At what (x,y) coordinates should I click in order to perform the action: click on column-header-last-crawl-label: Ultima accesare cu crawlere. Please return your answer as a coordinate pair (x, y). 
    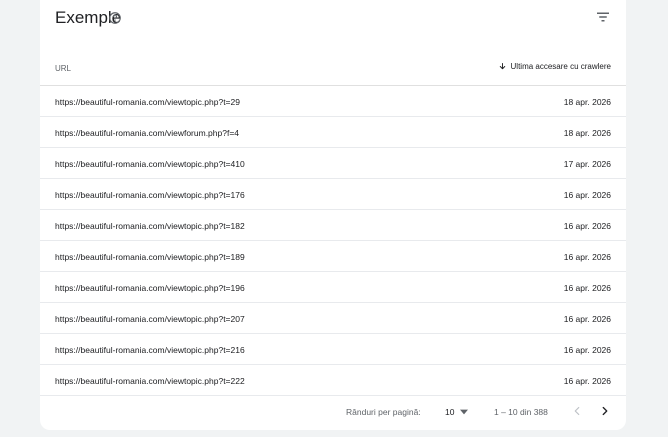
    Looking at the image, I should click on (560, 66).